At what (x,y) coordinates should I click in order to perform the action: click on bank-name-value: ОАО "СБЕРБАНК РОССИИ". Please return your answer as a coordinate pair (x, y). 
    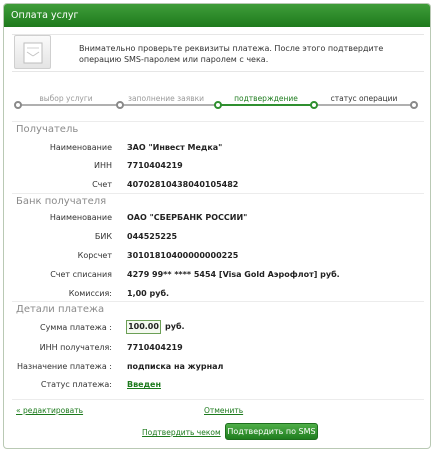
    Looking at the image, I should click on (187, 217).